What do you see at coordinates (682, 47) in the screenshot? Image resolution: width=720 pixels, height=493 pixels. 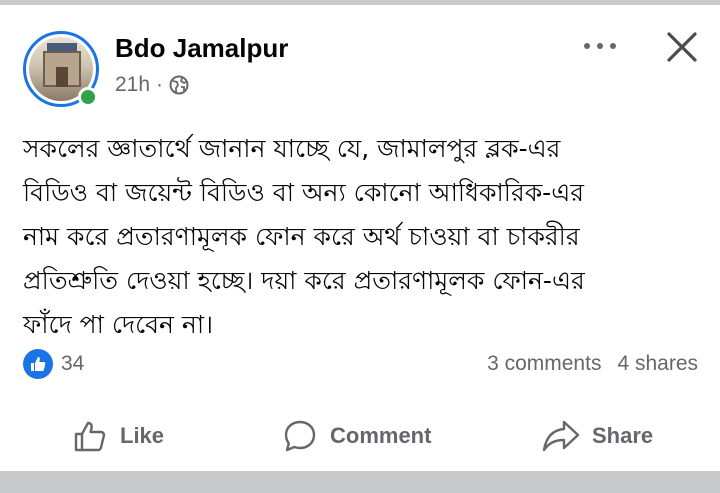 I see `close-icon` at bounding box center [682, 47].